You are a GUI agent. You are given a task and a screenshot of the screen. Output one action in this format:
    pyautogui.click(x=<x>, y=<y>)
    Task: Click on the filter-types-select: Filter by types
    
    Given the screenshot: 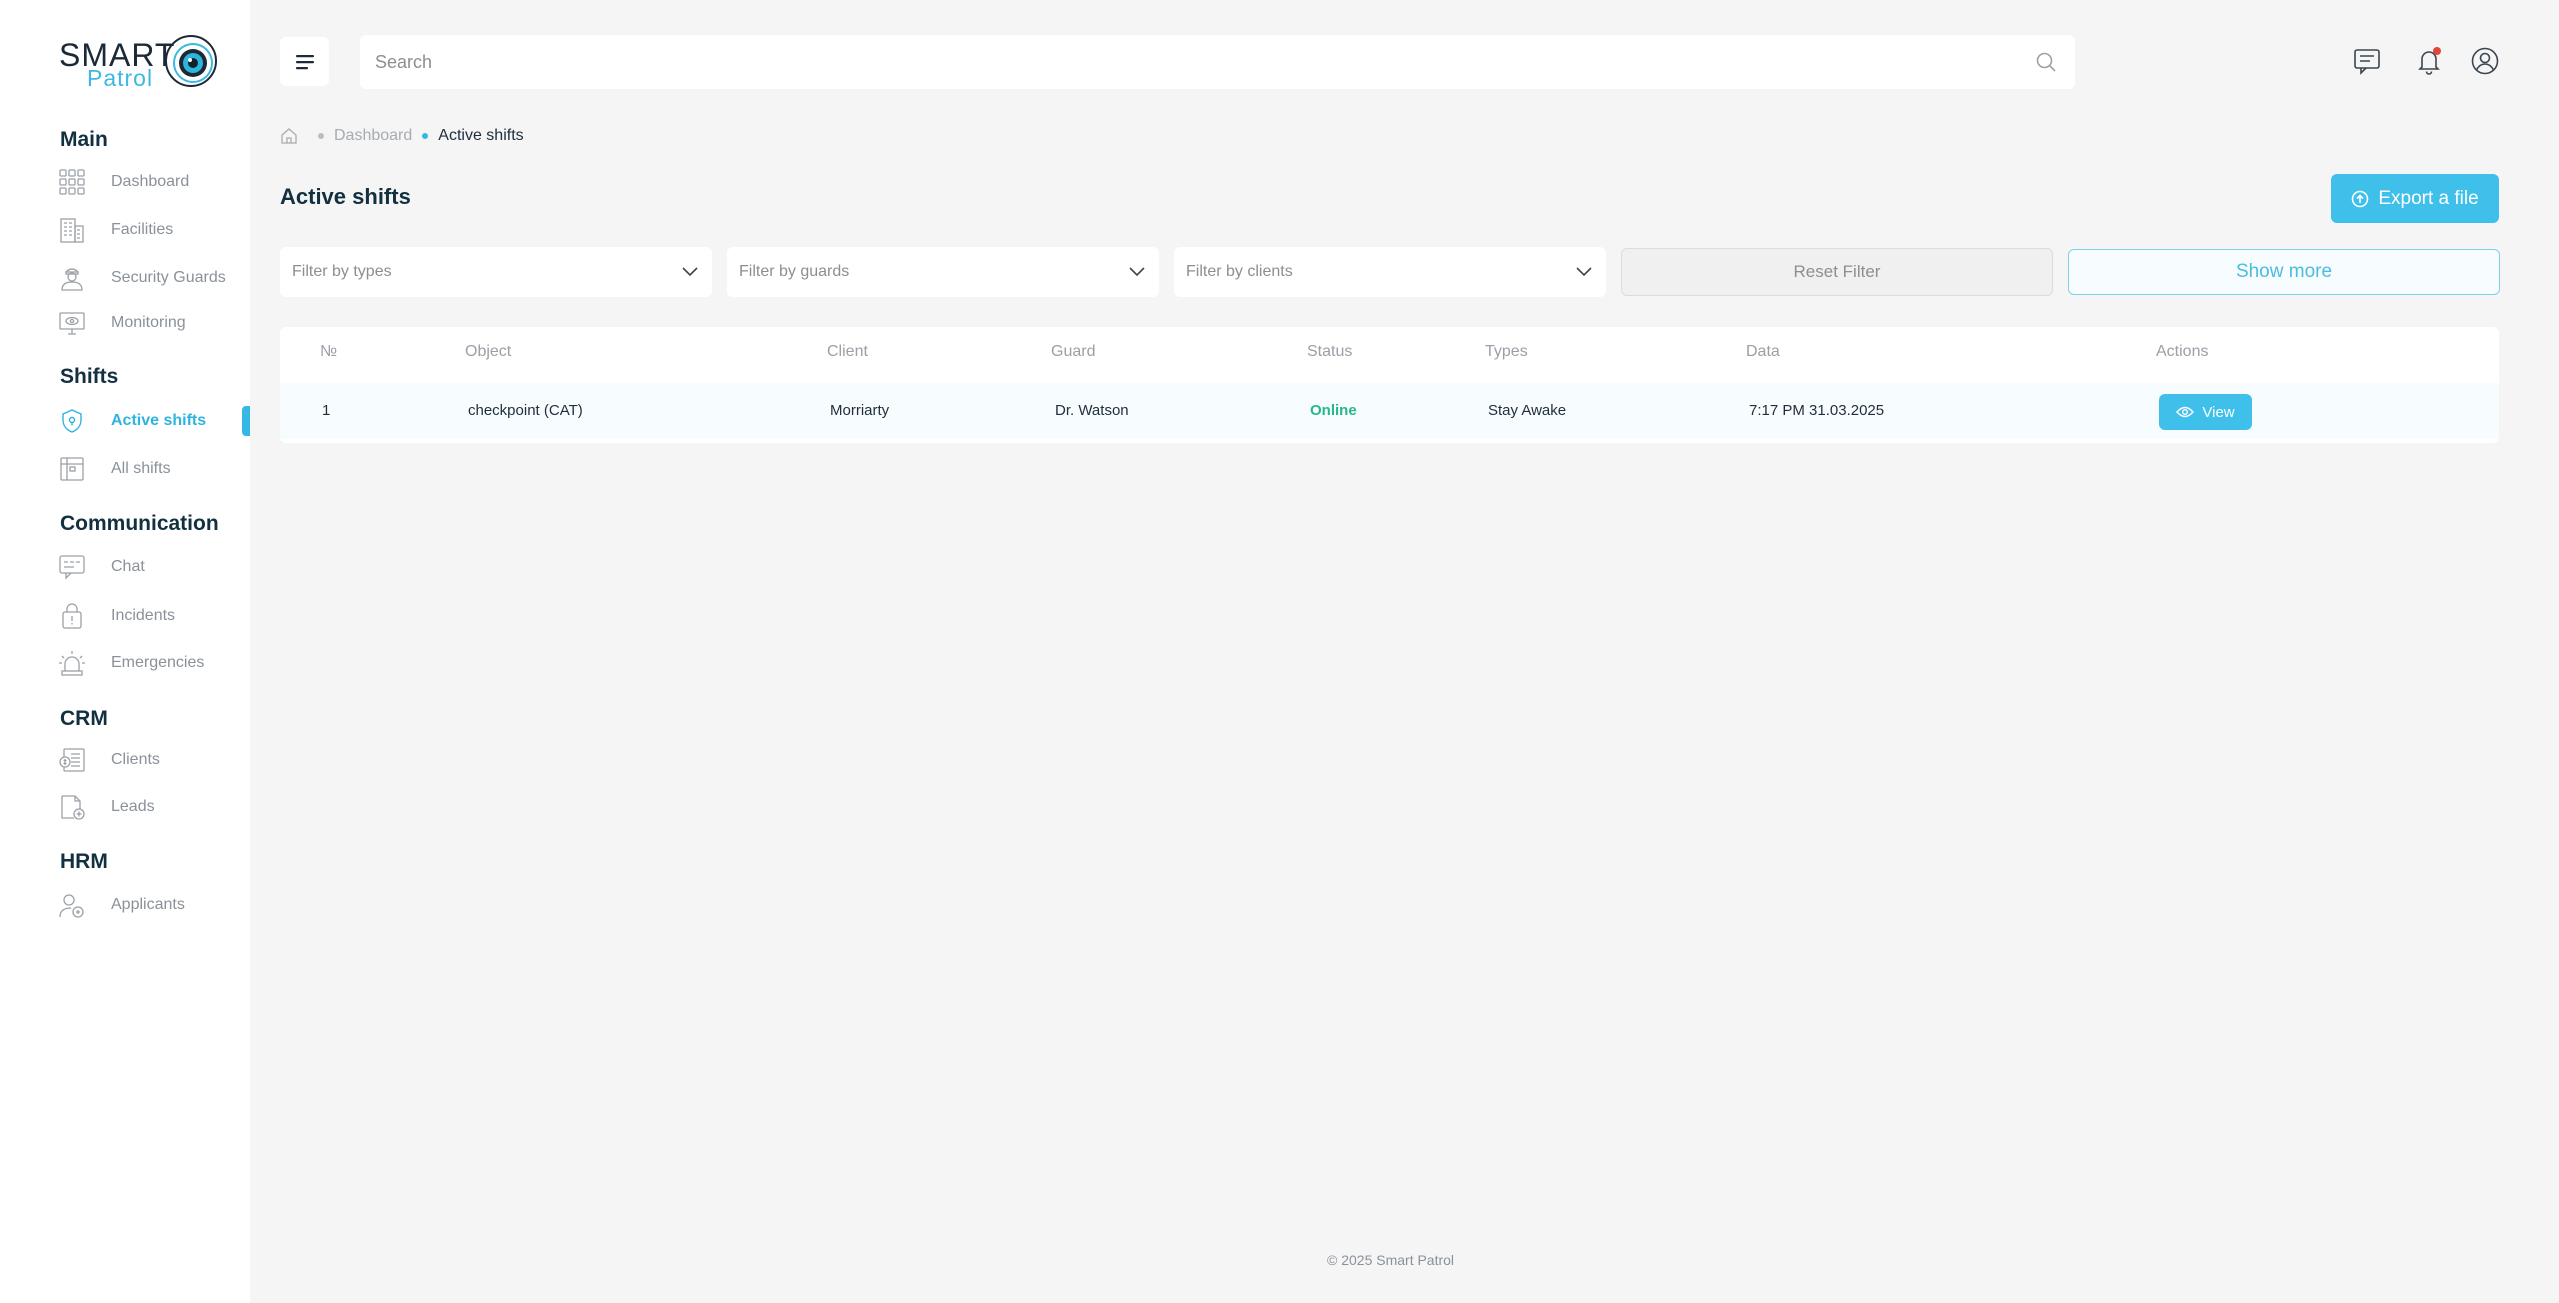 What is the action you would take?
    pyautogui.click(x=496, y=272)
    